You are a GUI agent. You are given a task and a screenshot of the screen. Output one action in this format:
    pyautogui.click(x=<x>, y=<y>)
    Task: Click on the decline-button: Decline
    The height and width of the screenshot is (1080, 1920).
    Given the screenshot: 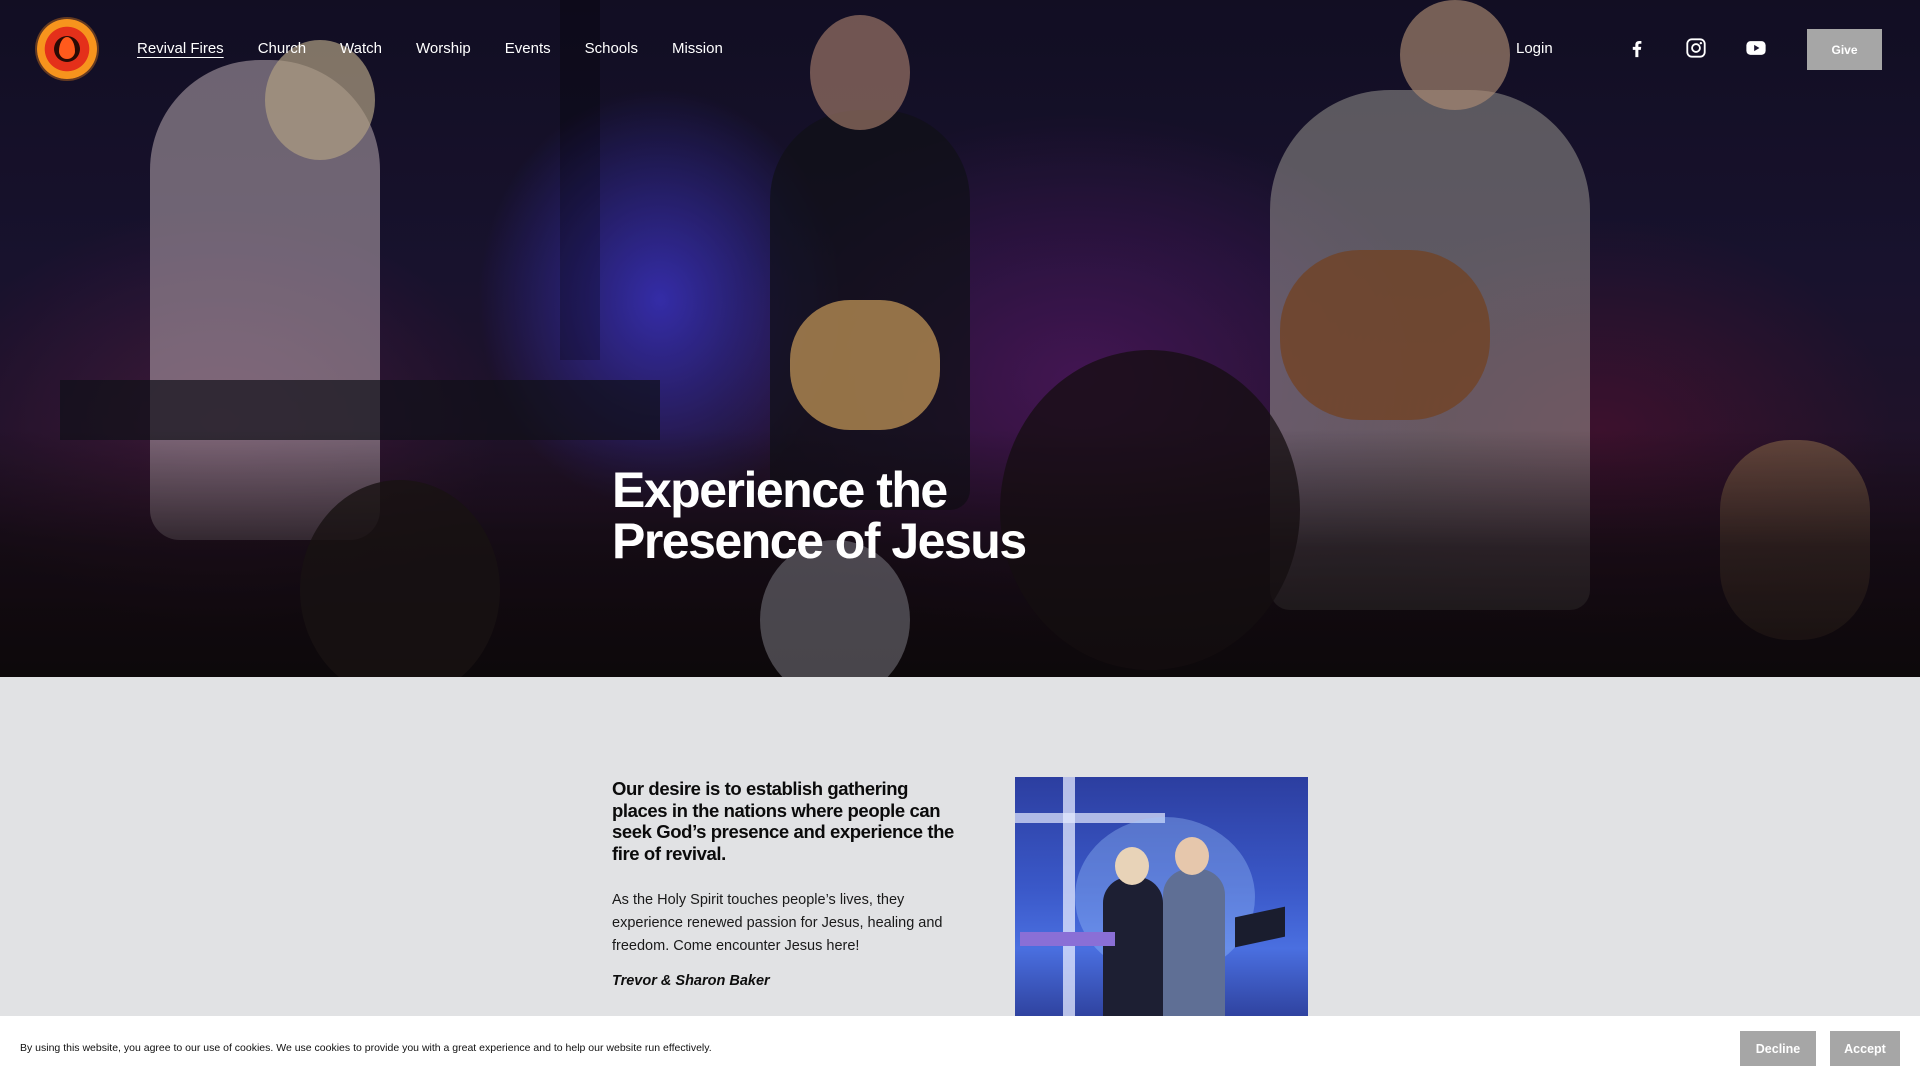 What is the action you would take?
    pyautogui.click(x=1778, y=1048)
    